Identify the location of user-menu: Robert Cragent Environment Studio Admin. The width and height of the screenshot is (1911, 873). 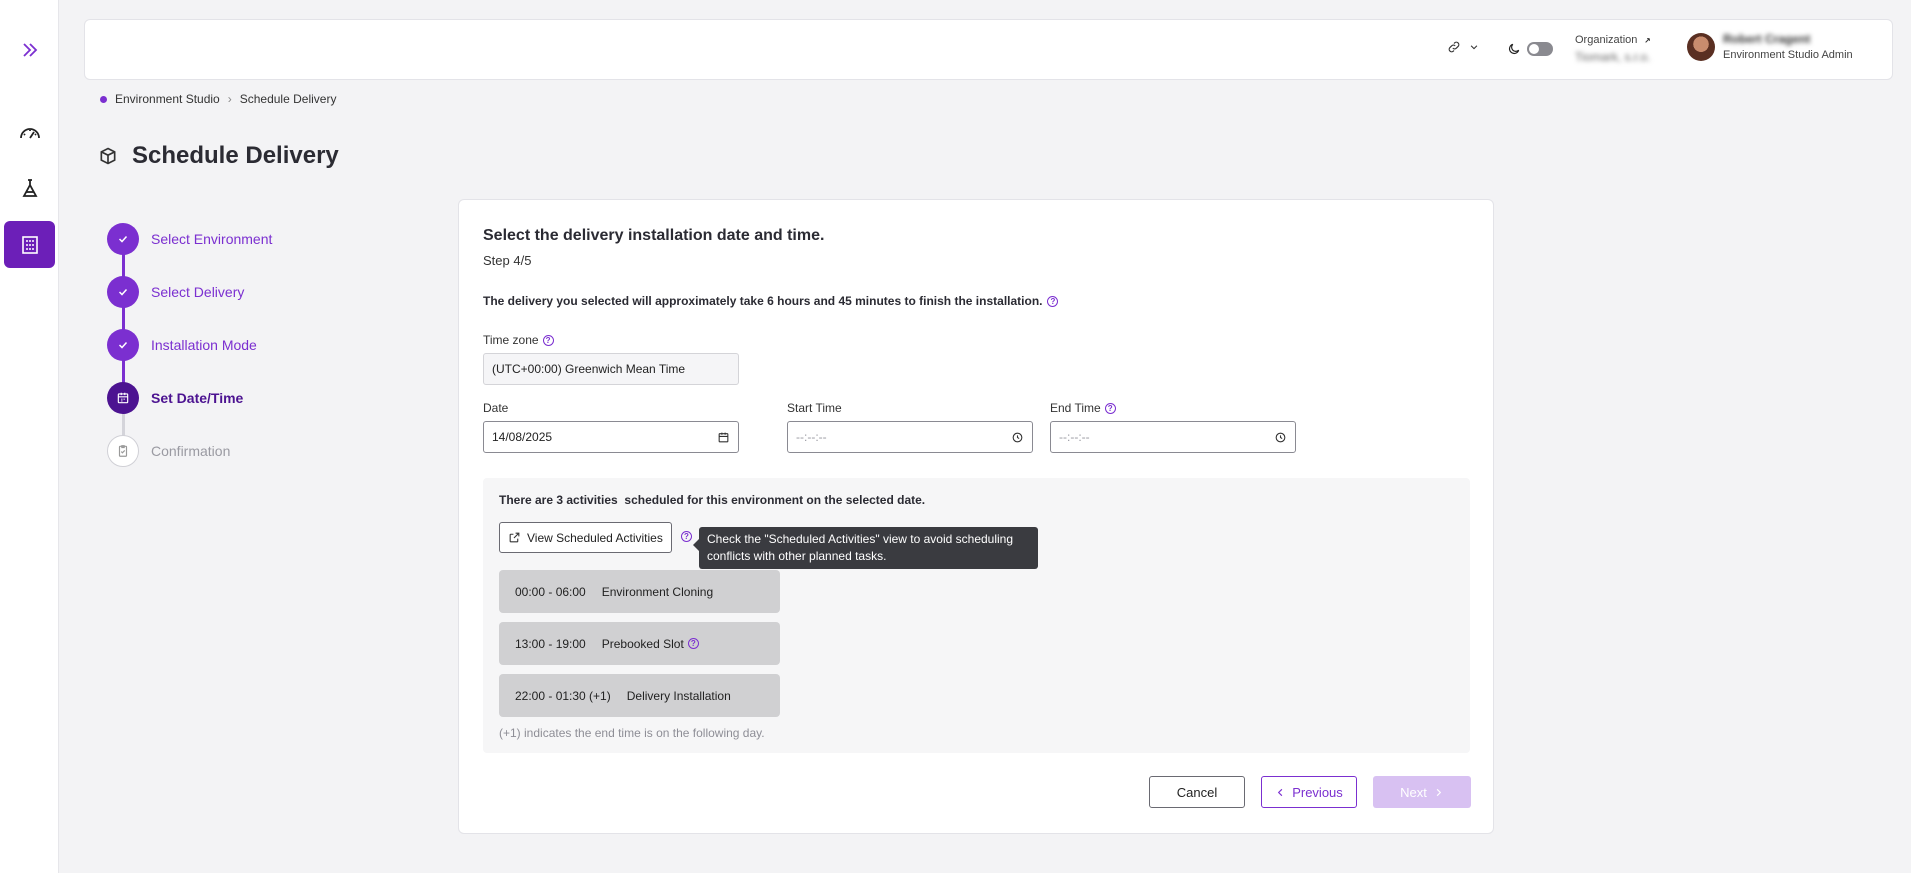
(1770, 46).